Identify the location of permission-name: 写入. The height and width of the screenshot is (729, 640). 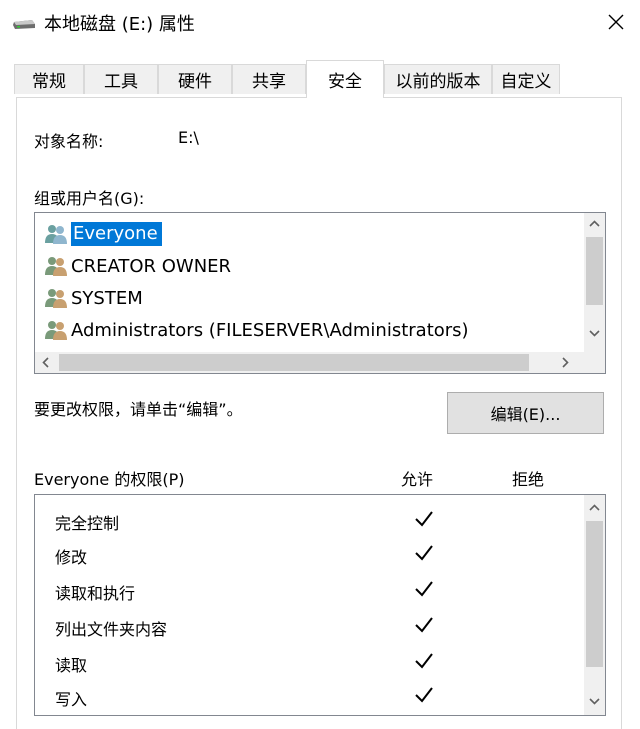
(71, 699).